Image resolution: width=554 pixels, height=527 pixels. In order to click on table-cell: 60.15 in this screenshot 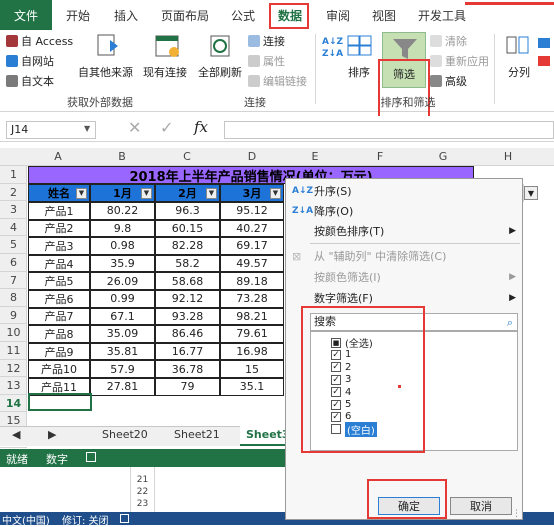, I will do `click(187, 228)`.